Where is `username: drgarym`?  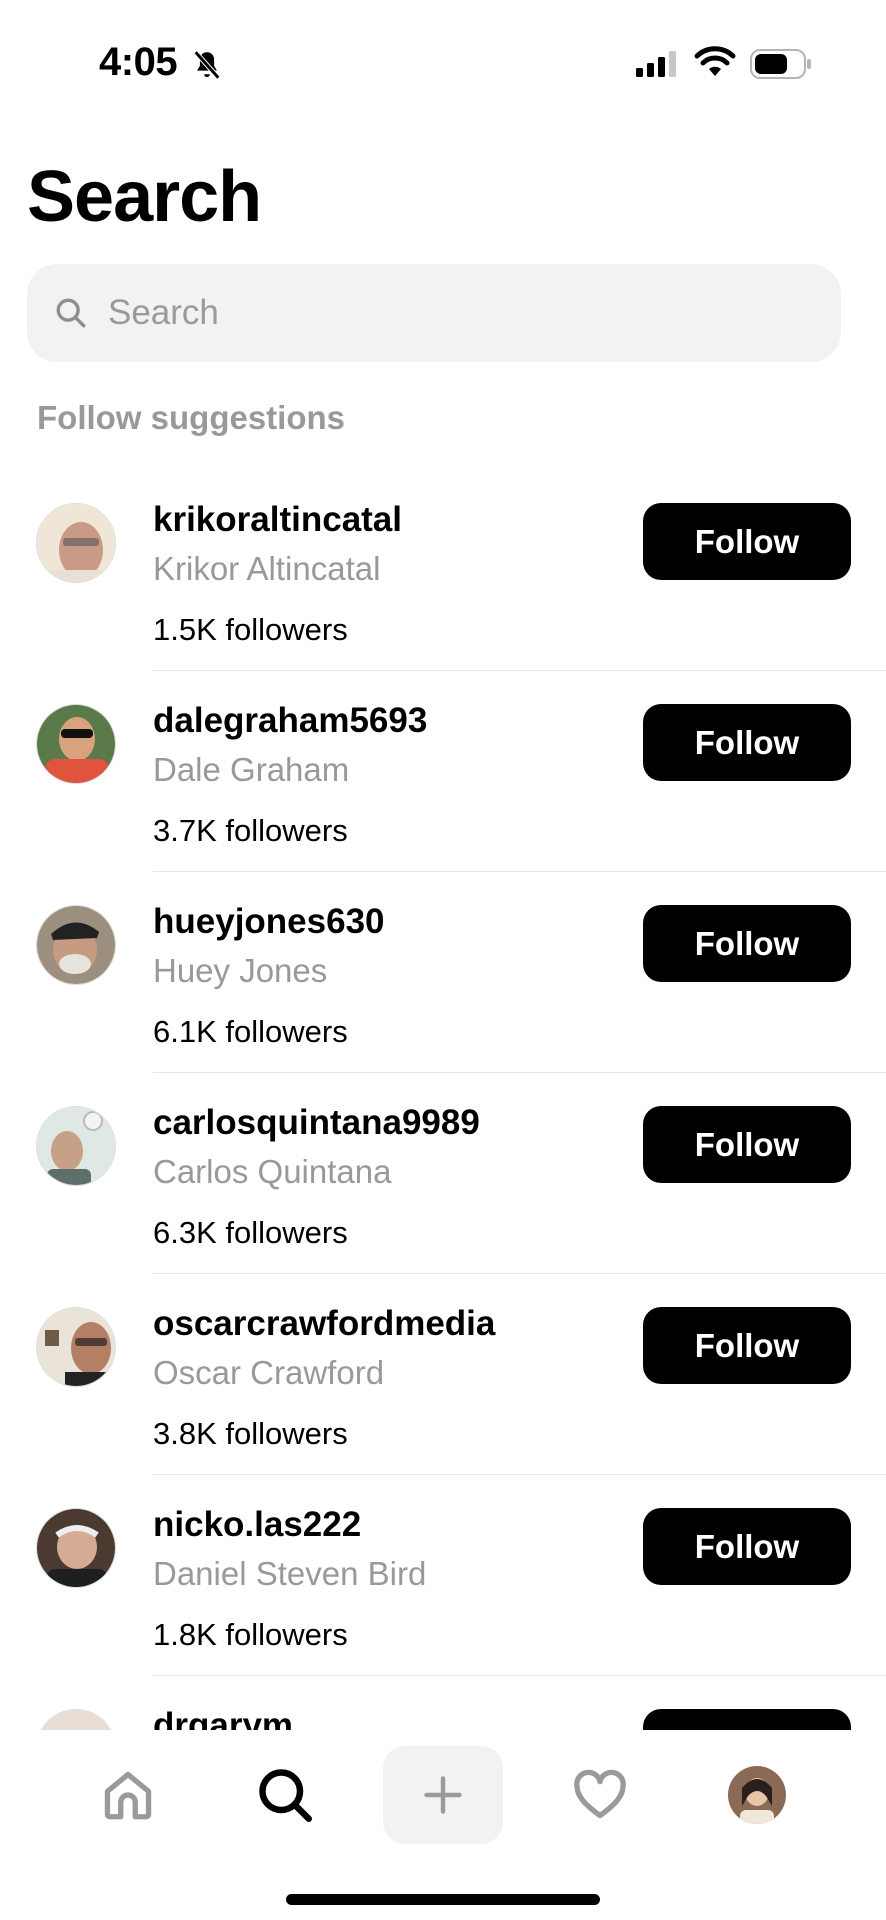
username: drgarym is located at coordinates (223, 1718).